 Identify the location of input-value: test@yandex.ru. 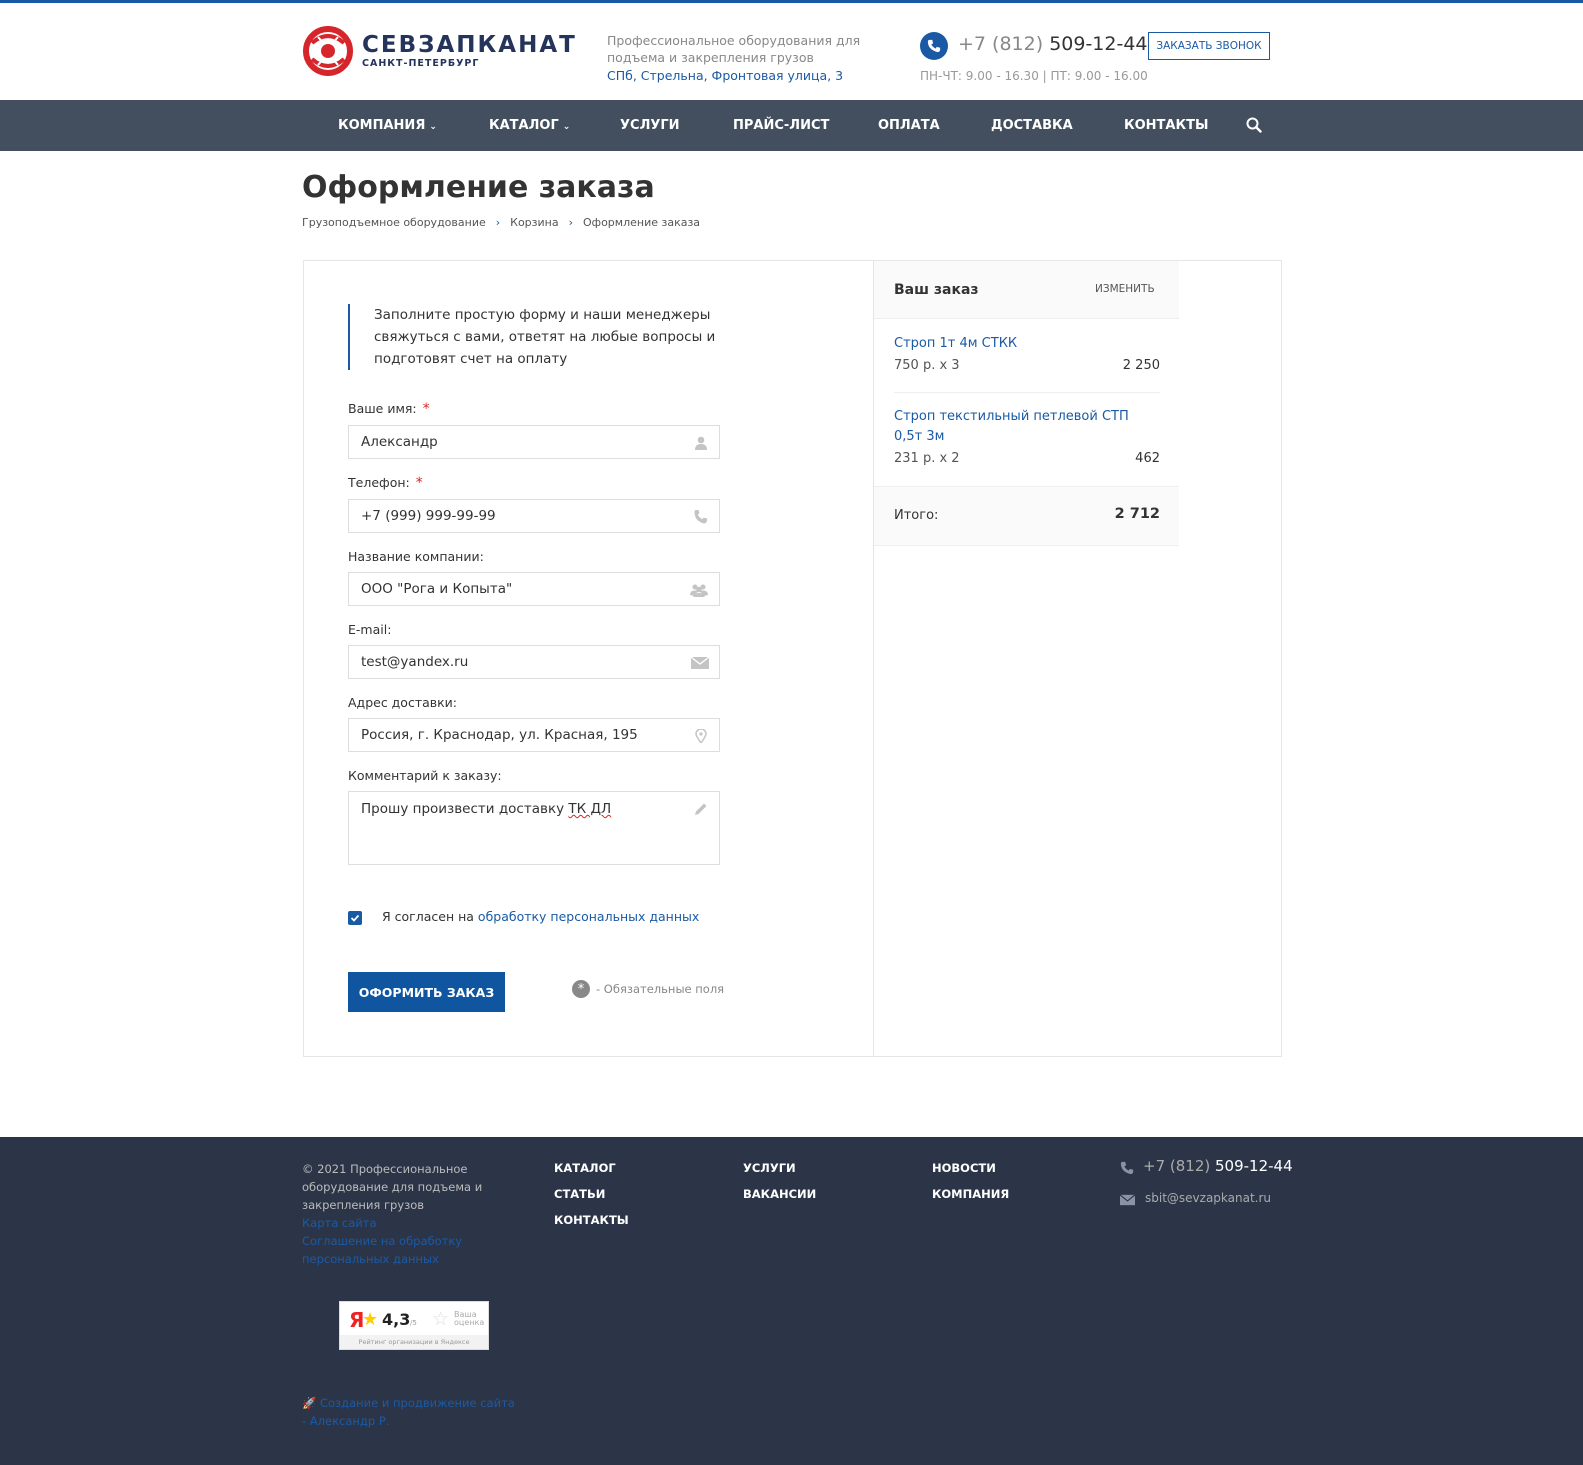
(415, 662).